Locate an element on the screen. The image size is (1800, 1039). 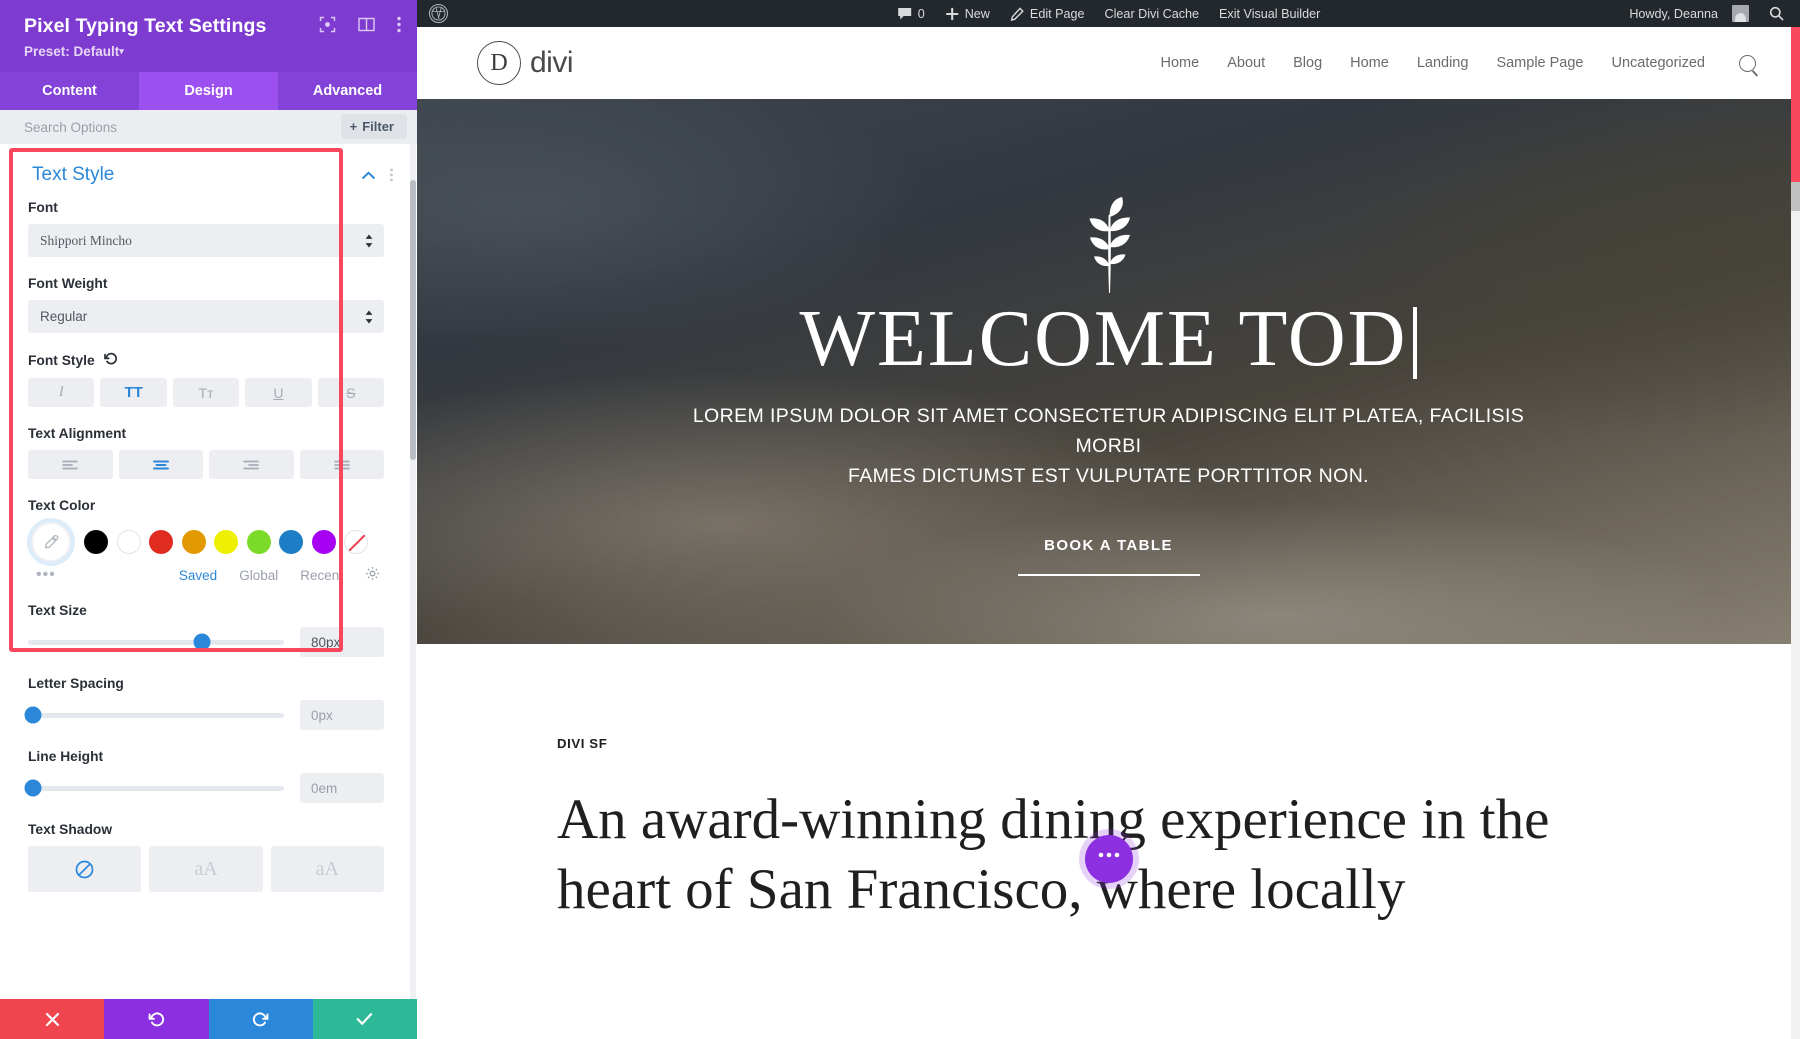
panel-preset-selector: Preset: Default▾ is located at coordinates (210, 51).